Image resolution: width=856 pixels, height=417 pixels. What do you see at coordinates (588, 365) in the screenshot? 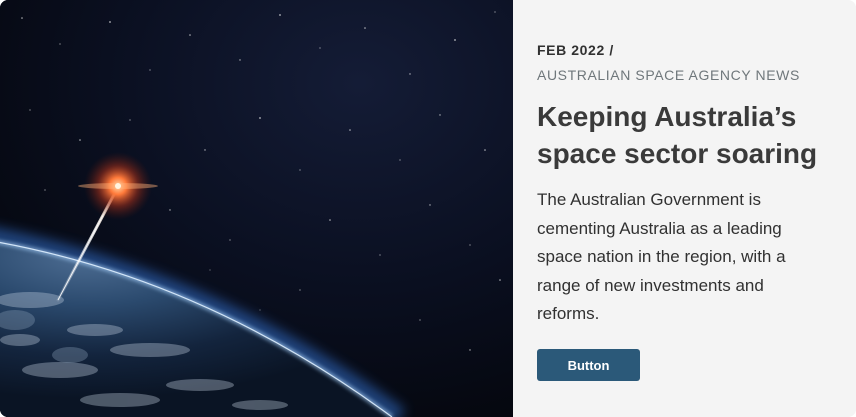
I see `card-action-button: Button` at bounding box center [588, 365].